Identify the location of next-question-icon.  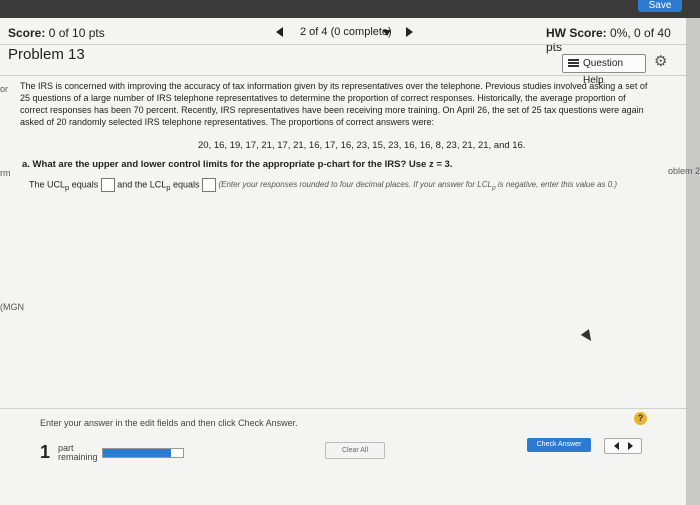
(409, 32).